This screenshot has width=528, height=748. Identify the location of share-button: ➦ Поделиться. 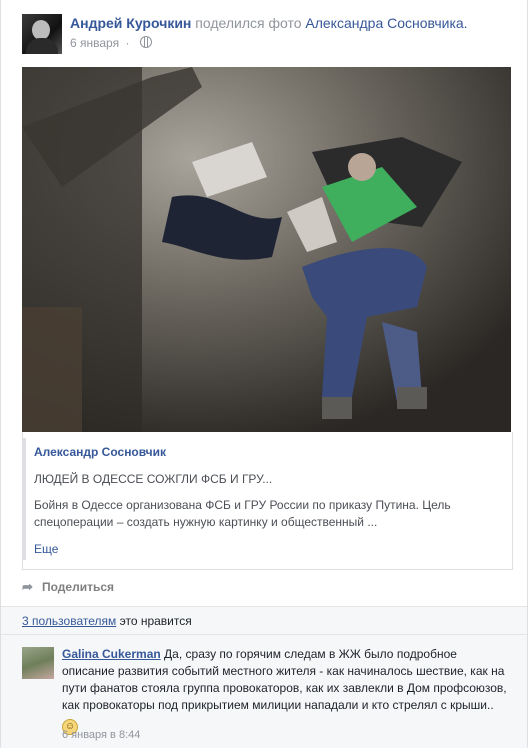
(68, 587).